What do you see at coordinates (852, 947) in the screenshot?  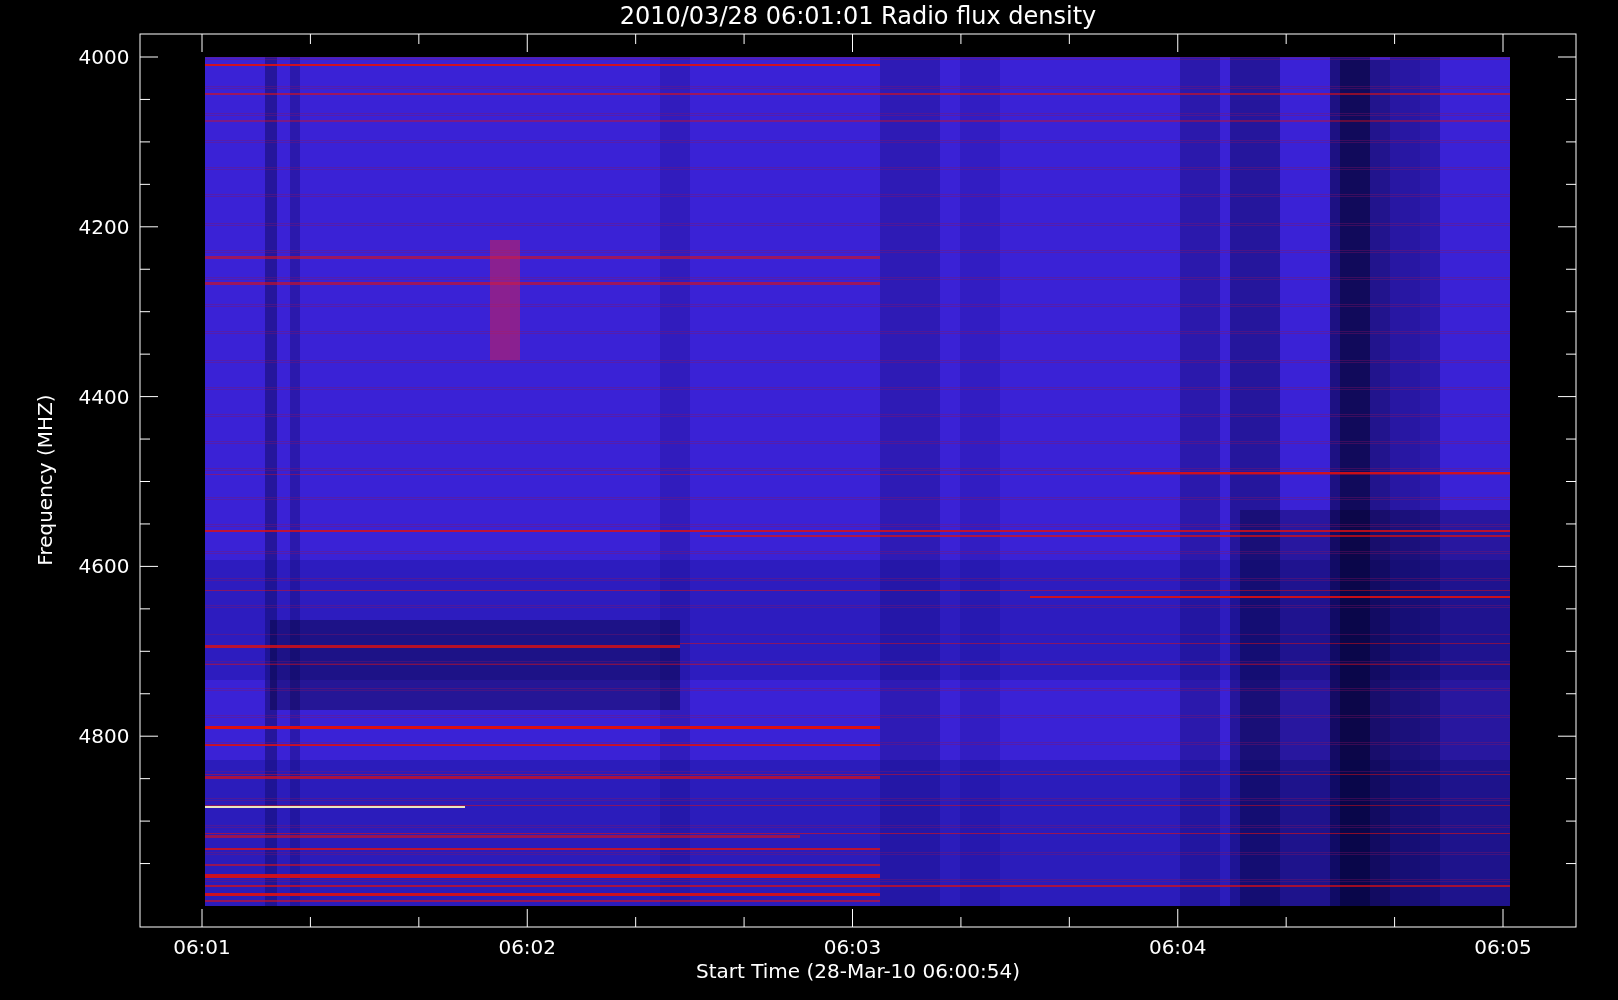 I see `x-tick-label: 06:03` at bounding box center [852, 947].